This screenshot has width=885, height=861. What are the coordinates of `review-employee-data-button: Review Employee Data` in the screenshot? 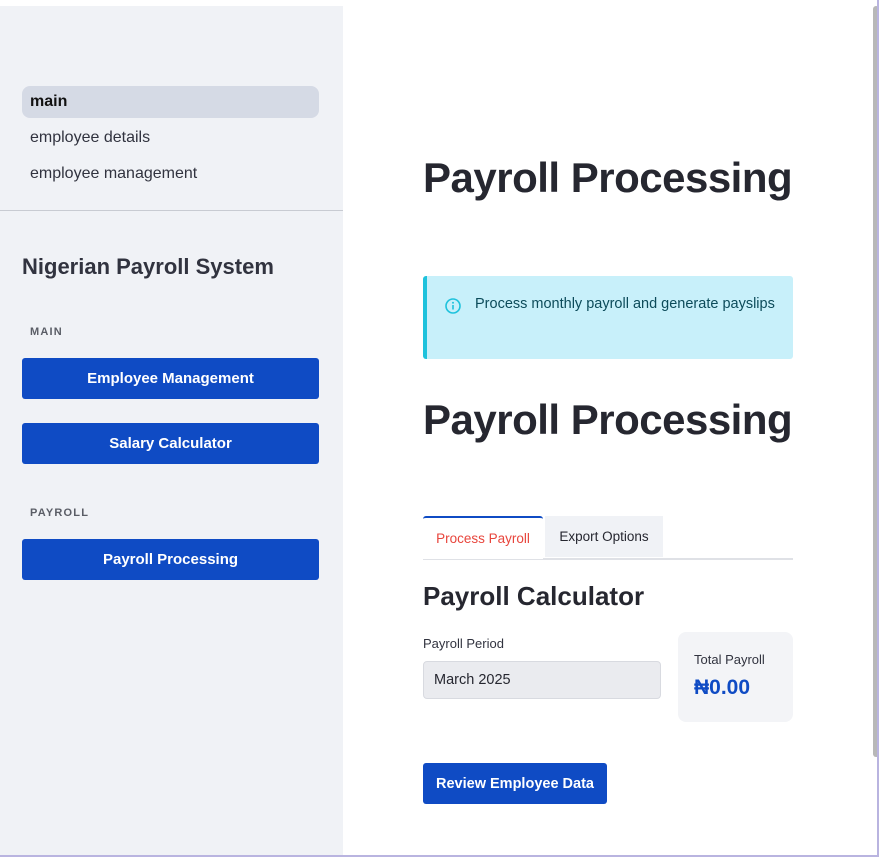 It's located at (515, 783).